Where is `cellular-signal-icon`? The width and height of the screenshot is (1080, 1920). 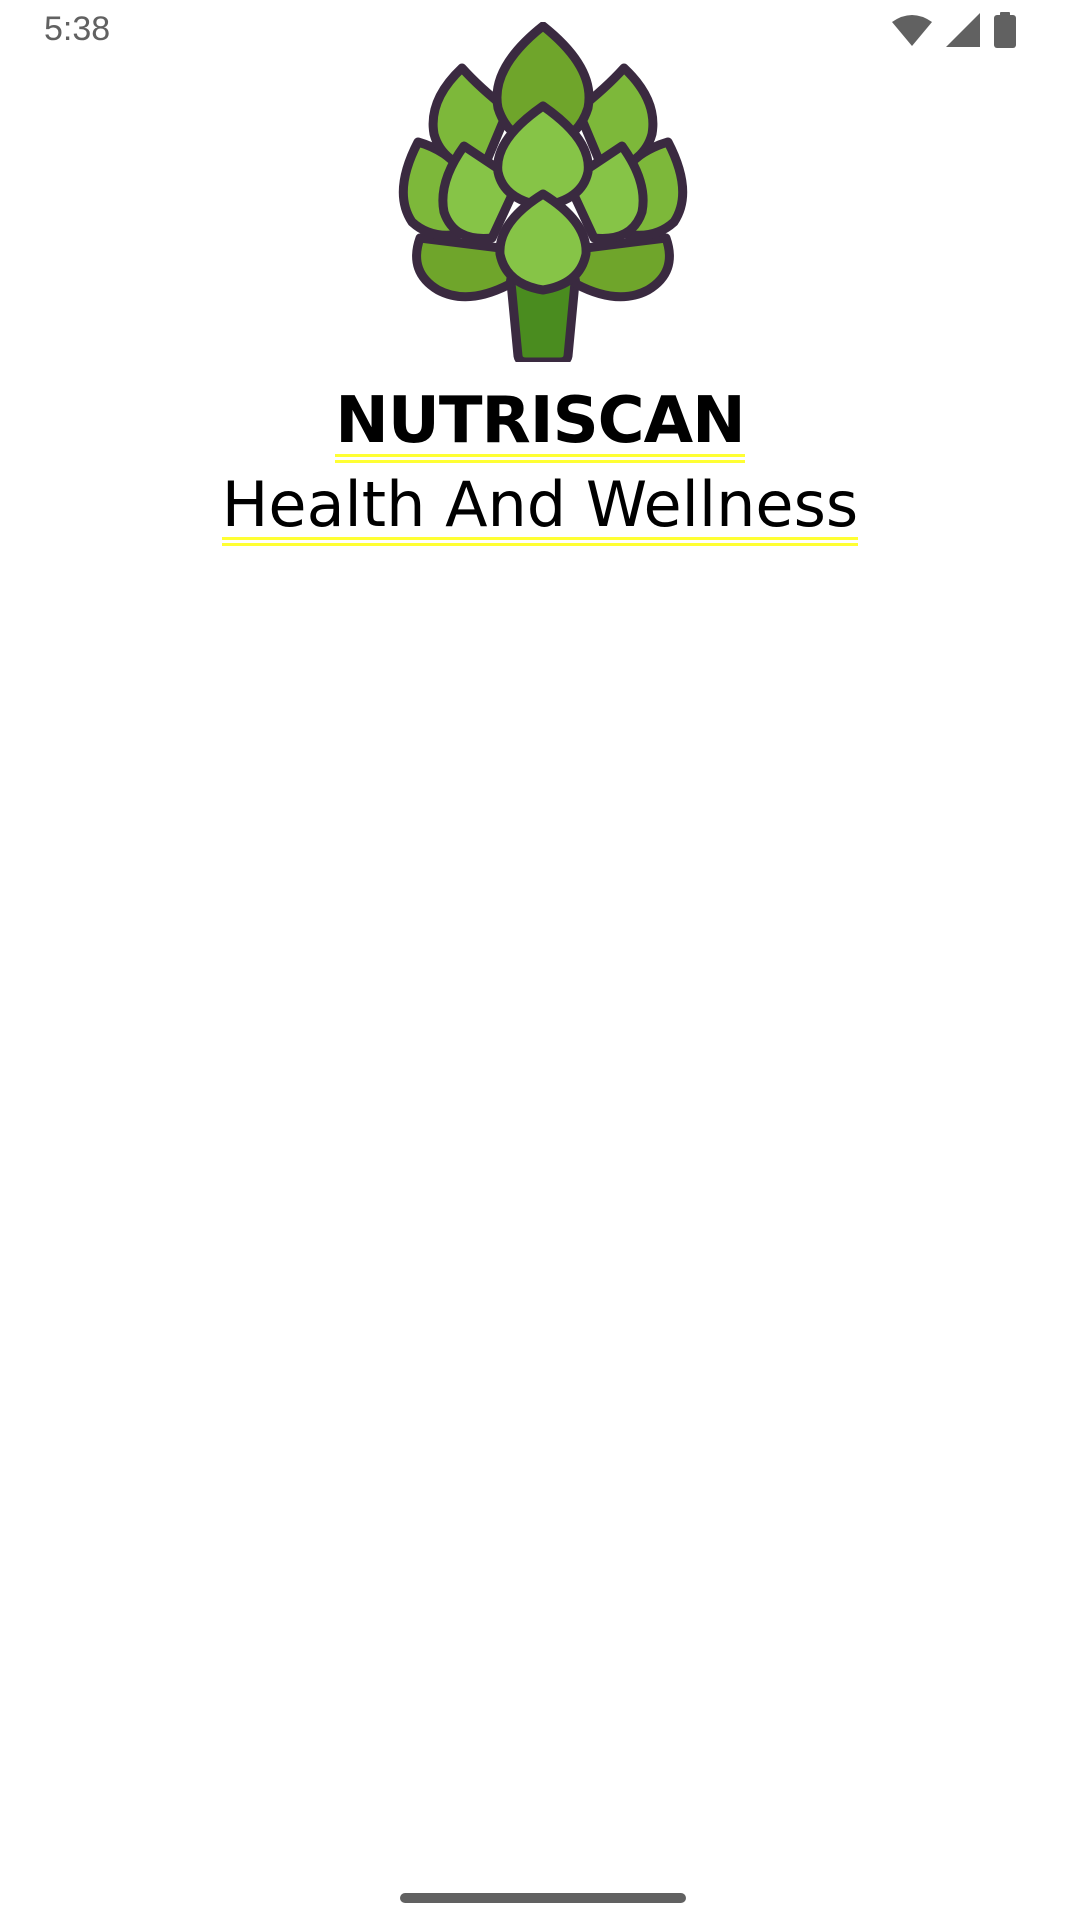 cellular-signal-icon is located at coordinates (963, 30).